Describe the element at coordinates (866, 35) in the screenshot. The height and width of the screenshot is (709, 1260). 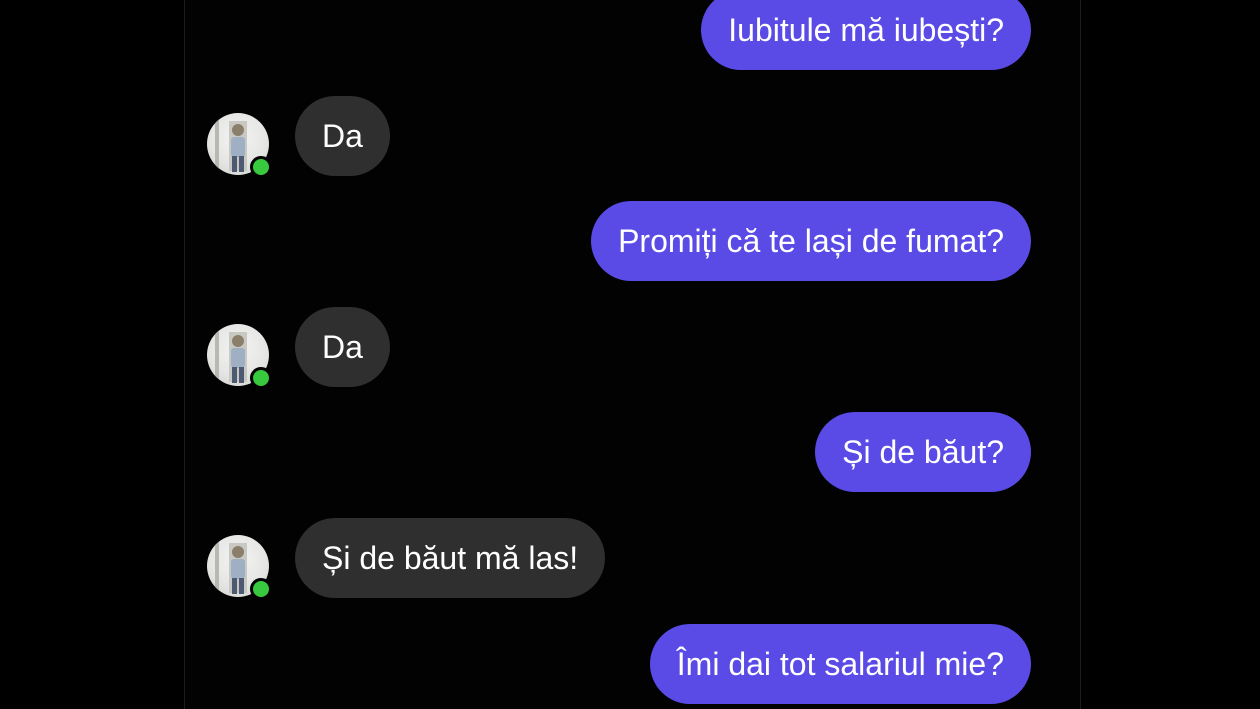
I see `outgoing-message-bubble: Iubitule mă iubești?` at that location.